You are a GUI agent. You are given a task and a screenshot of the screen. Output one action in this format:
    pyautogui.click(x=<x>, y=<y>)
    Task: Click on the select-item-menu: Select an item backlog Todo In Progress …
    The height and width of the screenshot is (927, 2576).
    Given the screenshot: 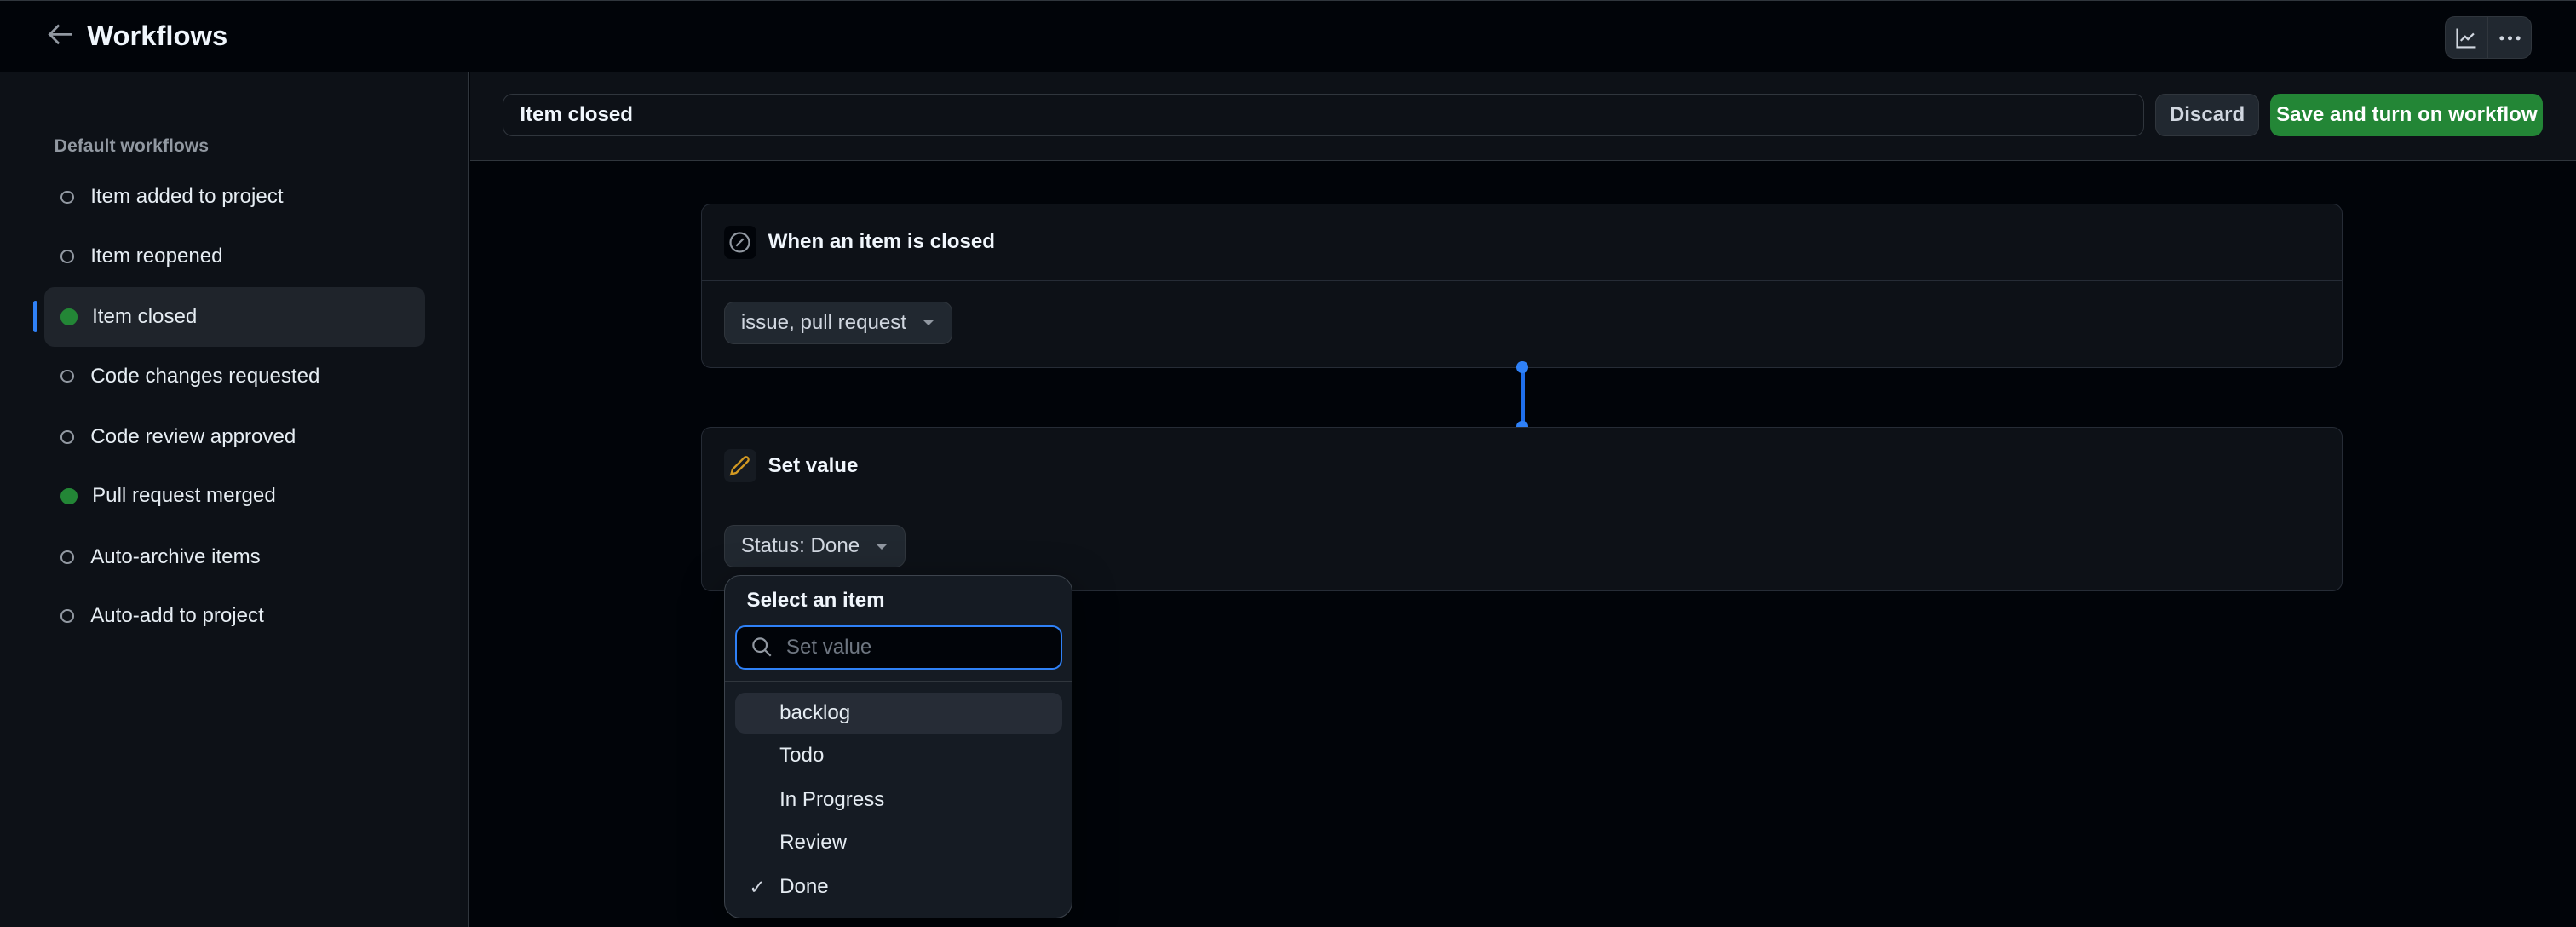 What is the action you would take?
    pyautogui.click(x=899, y=746)
    